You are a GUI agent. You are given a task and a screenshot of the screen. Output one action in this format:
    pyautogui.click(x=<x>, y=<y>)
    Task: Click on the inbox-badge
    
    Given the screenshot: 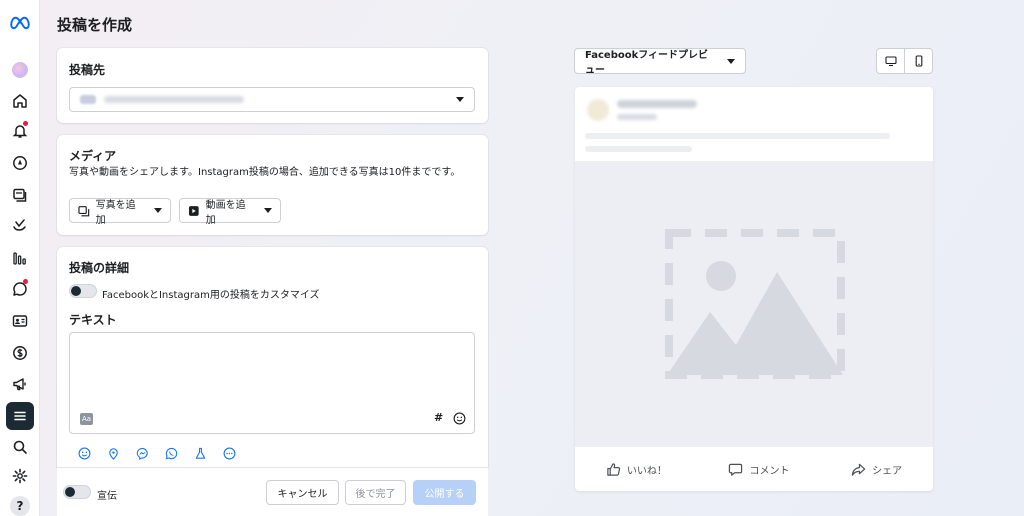 What is the action you would take?
    pyautogui.click(x=25, y=281)
    